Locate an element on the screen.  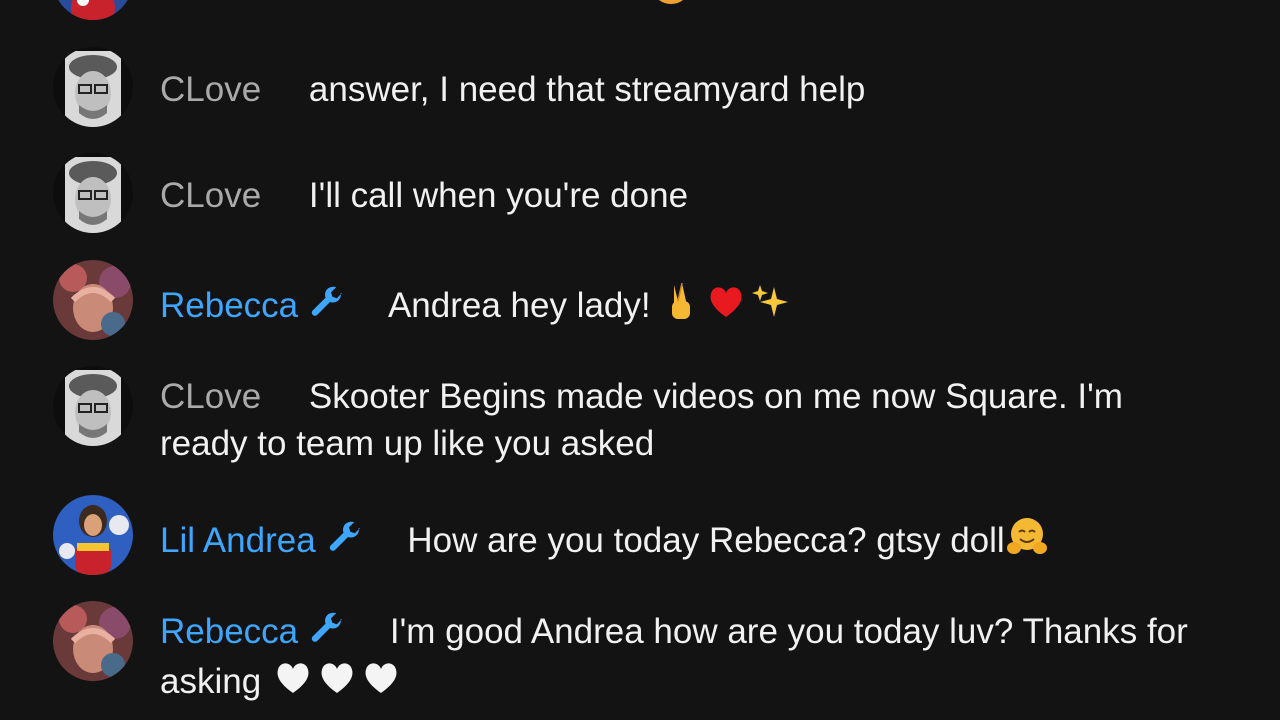
message-line: CLove I'll call when you're done is located at coordinates (690, 195).